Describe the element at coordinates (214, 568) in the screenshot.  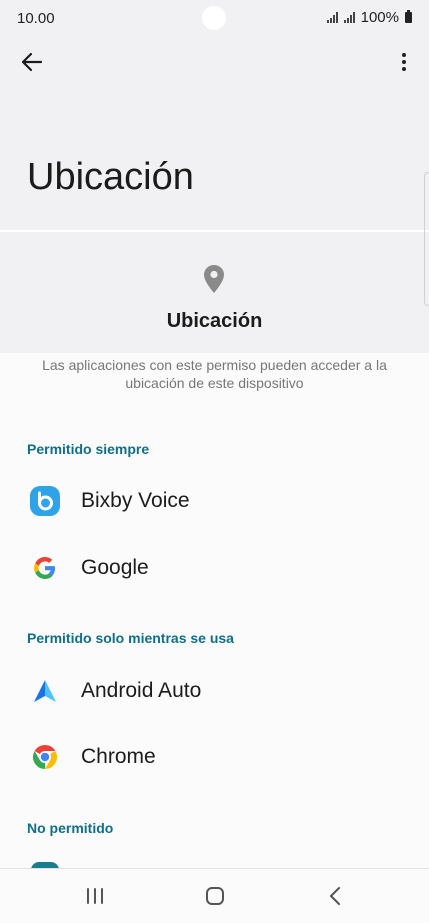
I see `app-item-google: Google` at that location.